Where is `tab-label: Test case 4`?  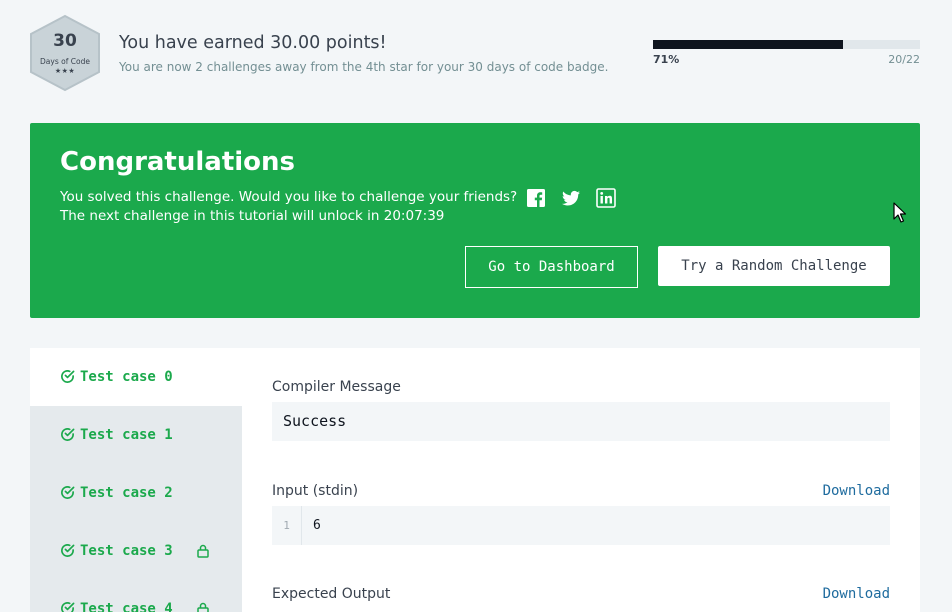
tab-label: Test case 4 is located at coordinates (126, 606).